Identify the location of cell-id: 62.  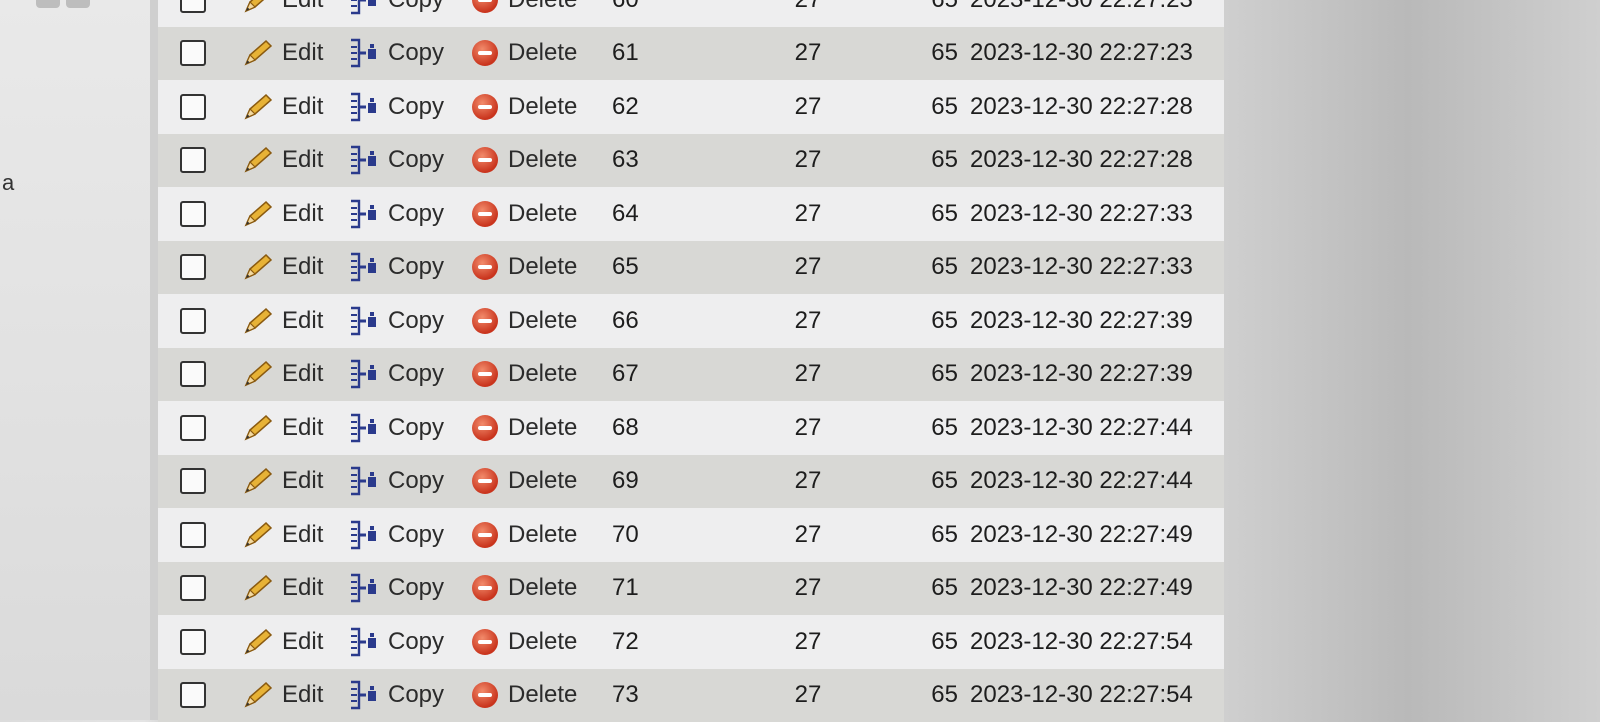
(642, 107).